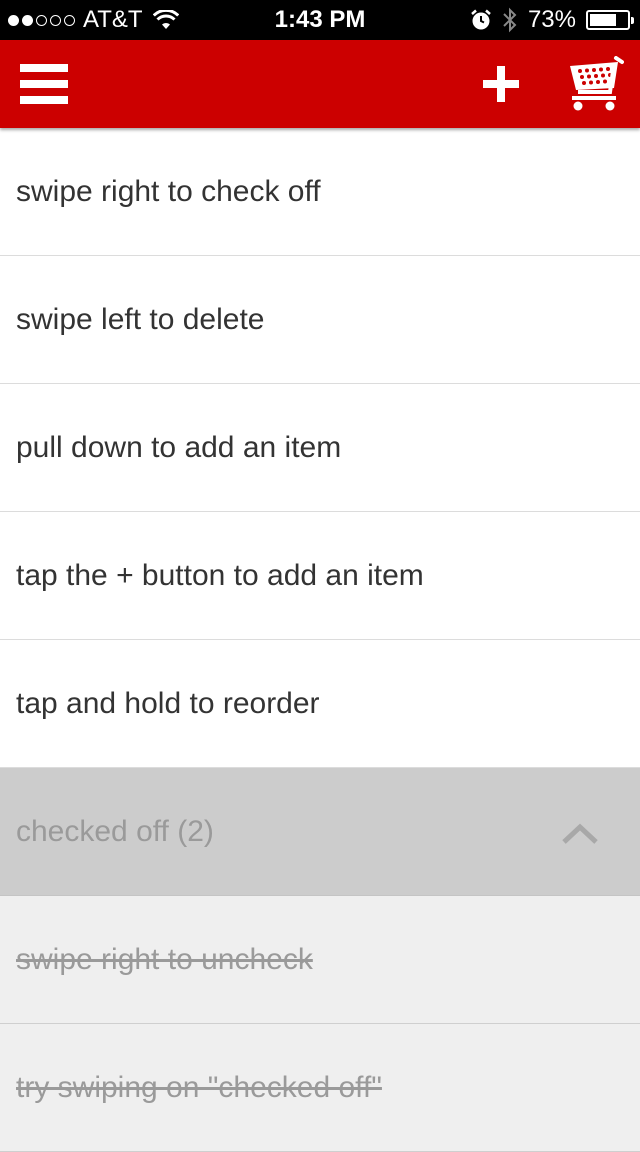 Image resolution: width=640 pixels, height=1152 pixels. I want to click on list-item: swipe left to delete, so click(320, 320).